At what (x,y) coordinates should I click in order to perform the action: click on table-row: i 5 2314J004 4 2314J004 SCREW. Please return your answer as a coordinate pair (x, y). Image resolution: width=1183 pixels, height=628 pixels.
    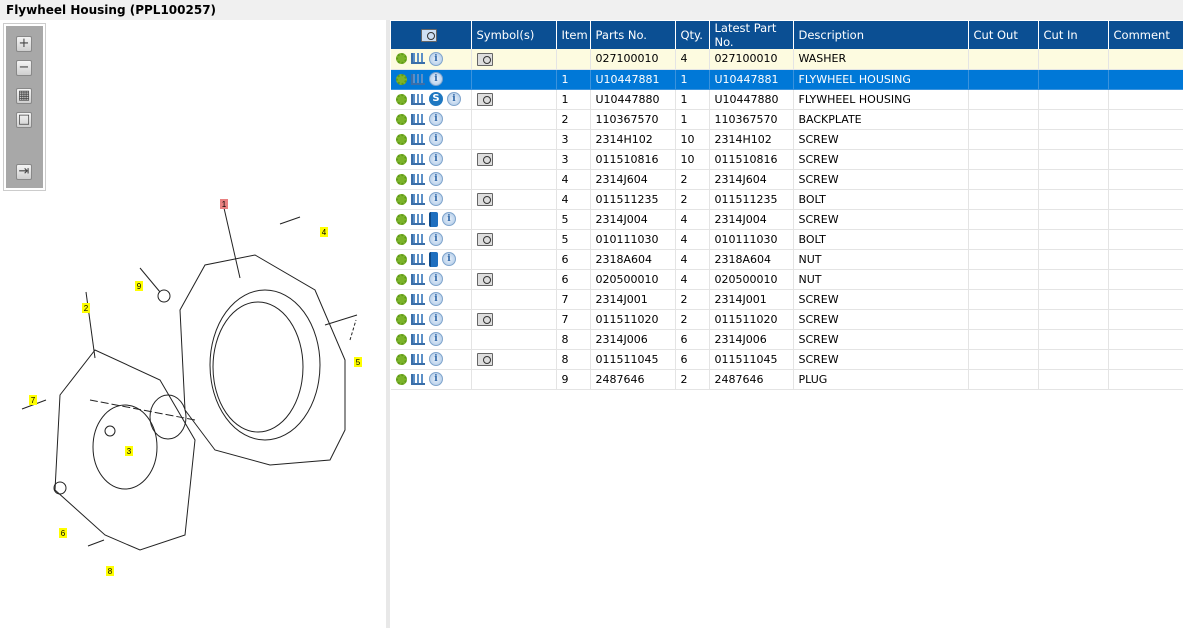
    Looking at the image, I should click on (787, 219).